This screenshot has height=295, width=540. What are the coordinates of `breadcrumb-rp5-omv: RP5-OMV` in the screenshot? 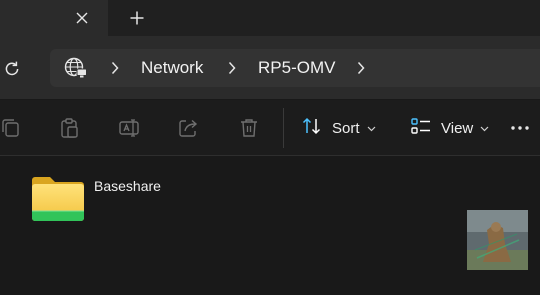 It's located at (296, 68).